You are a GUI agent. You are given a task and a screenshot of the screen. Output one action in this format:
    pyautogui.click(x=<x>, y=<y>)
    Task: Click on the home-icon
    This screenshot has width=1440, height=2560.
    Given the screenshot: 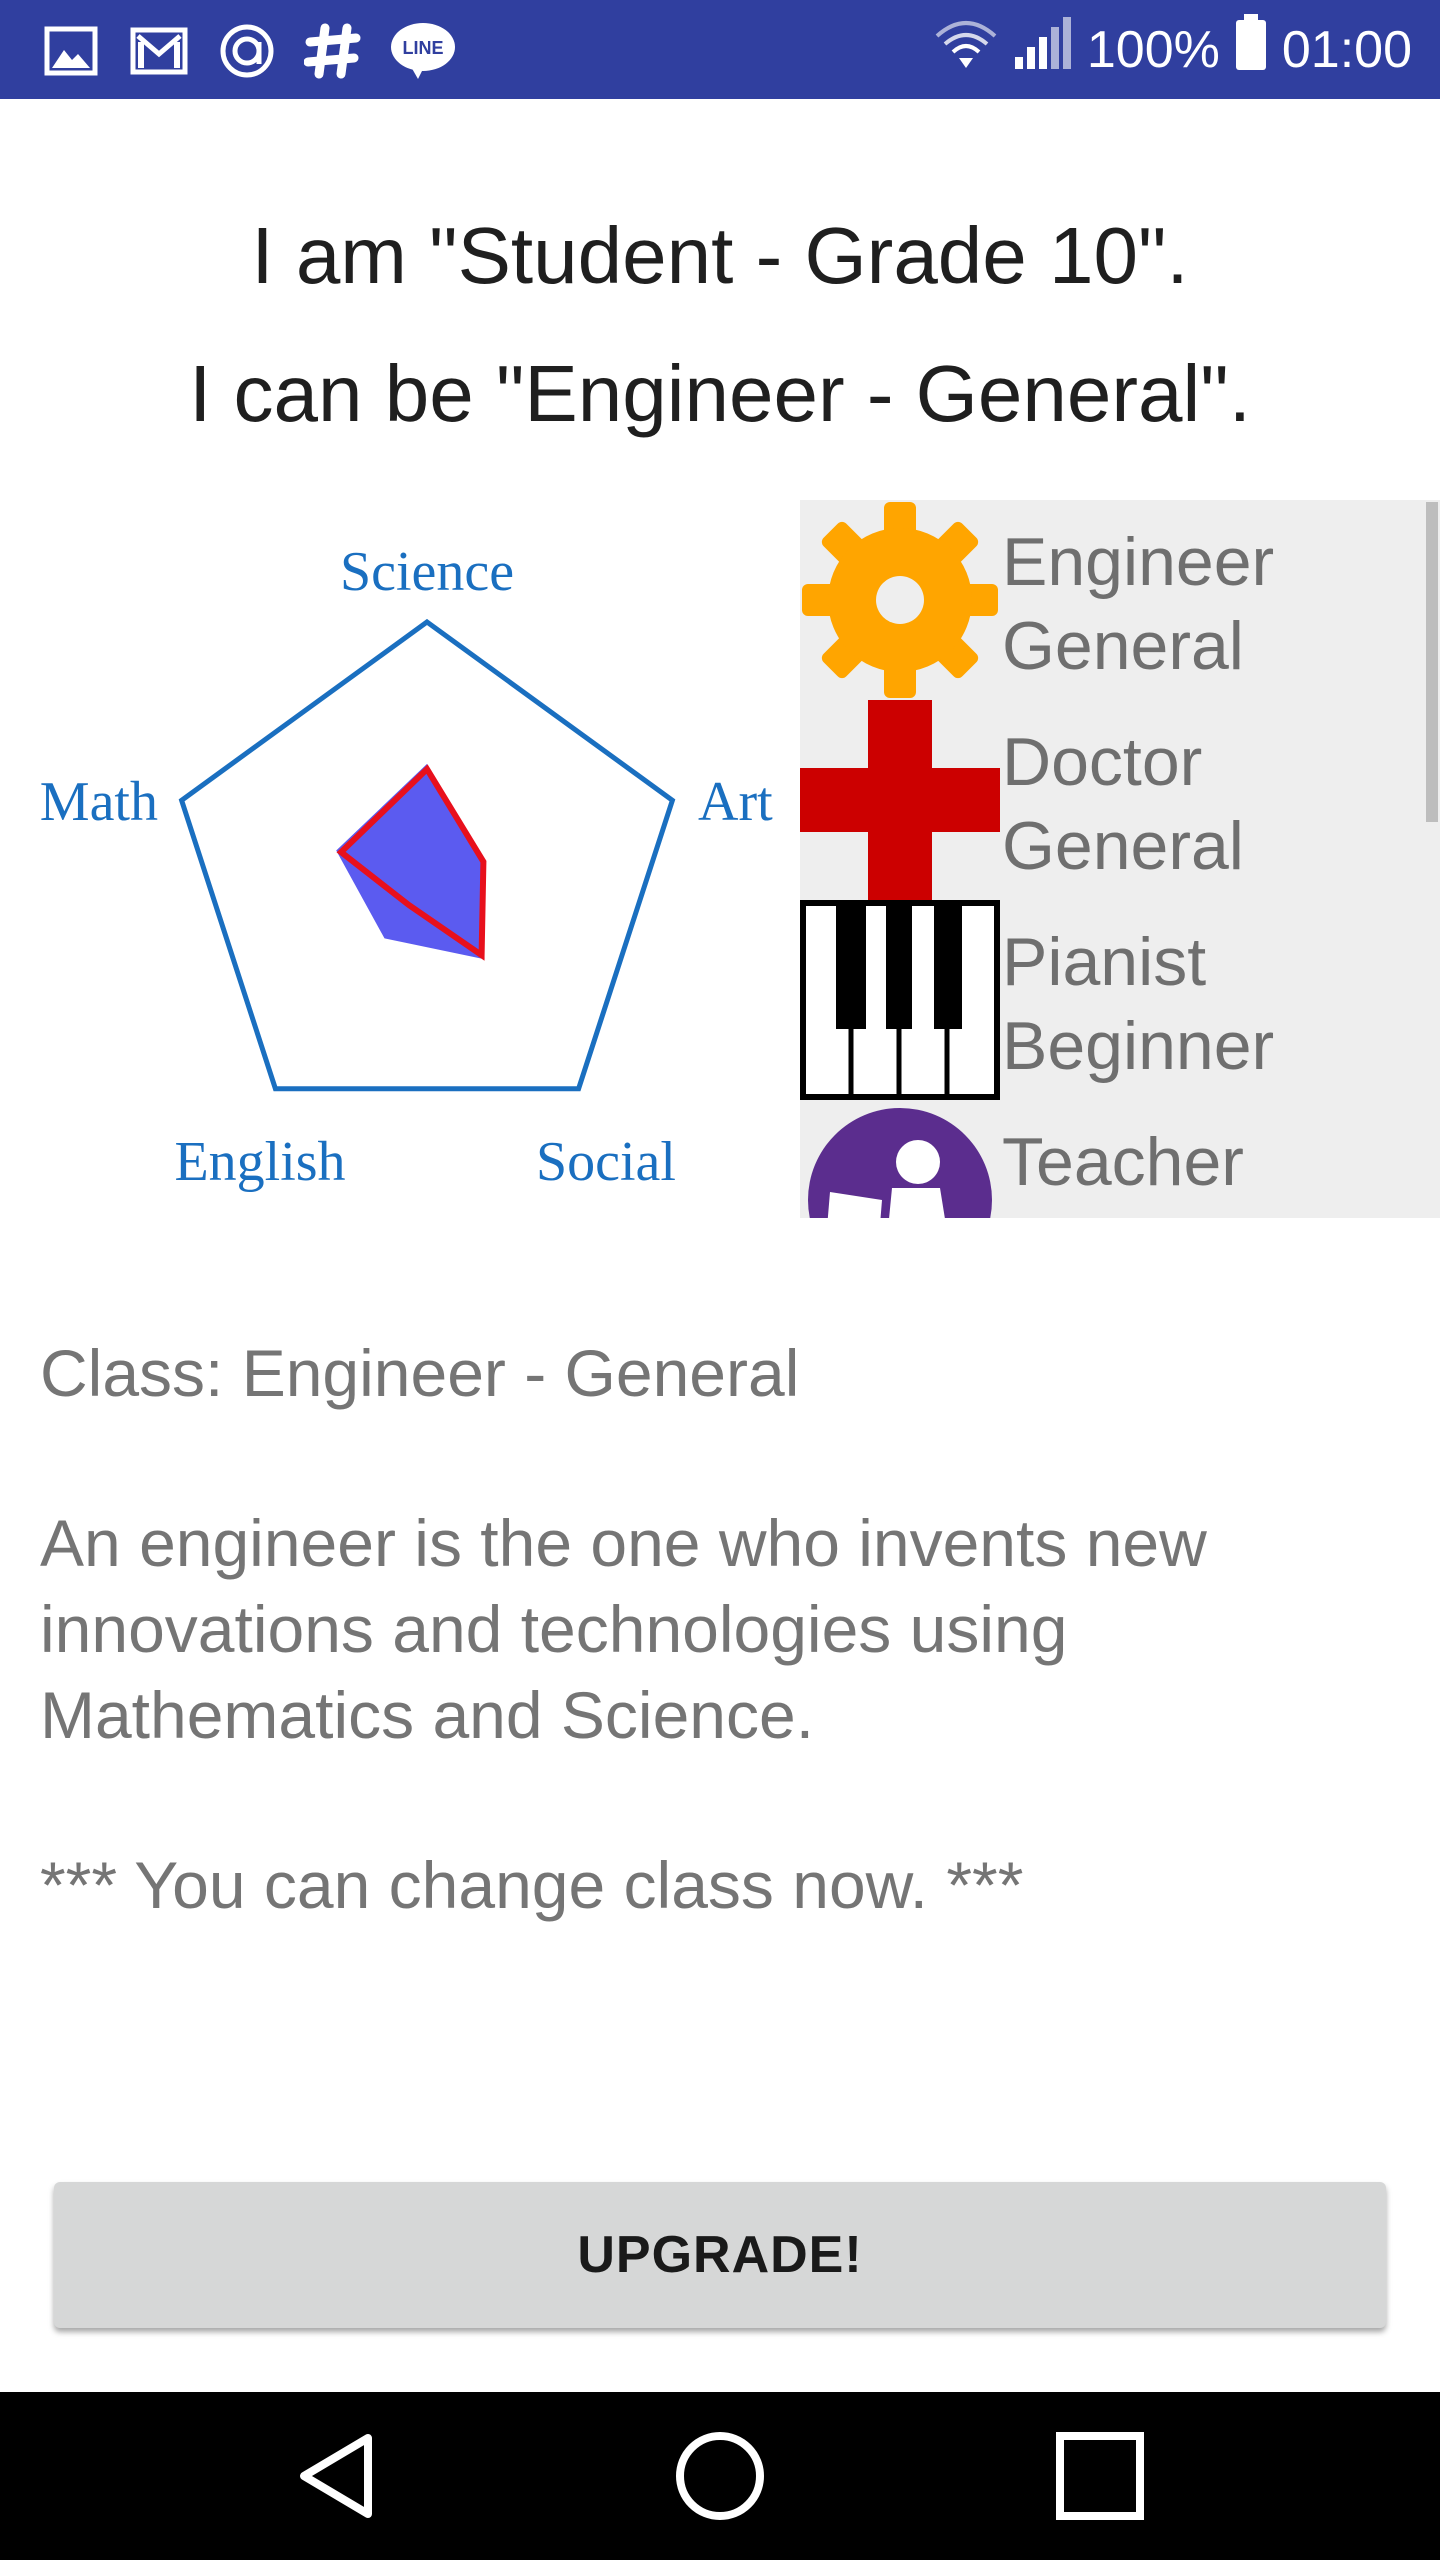 What is the action you would take?
    pyautogui.click(x=720, y=2476)
    